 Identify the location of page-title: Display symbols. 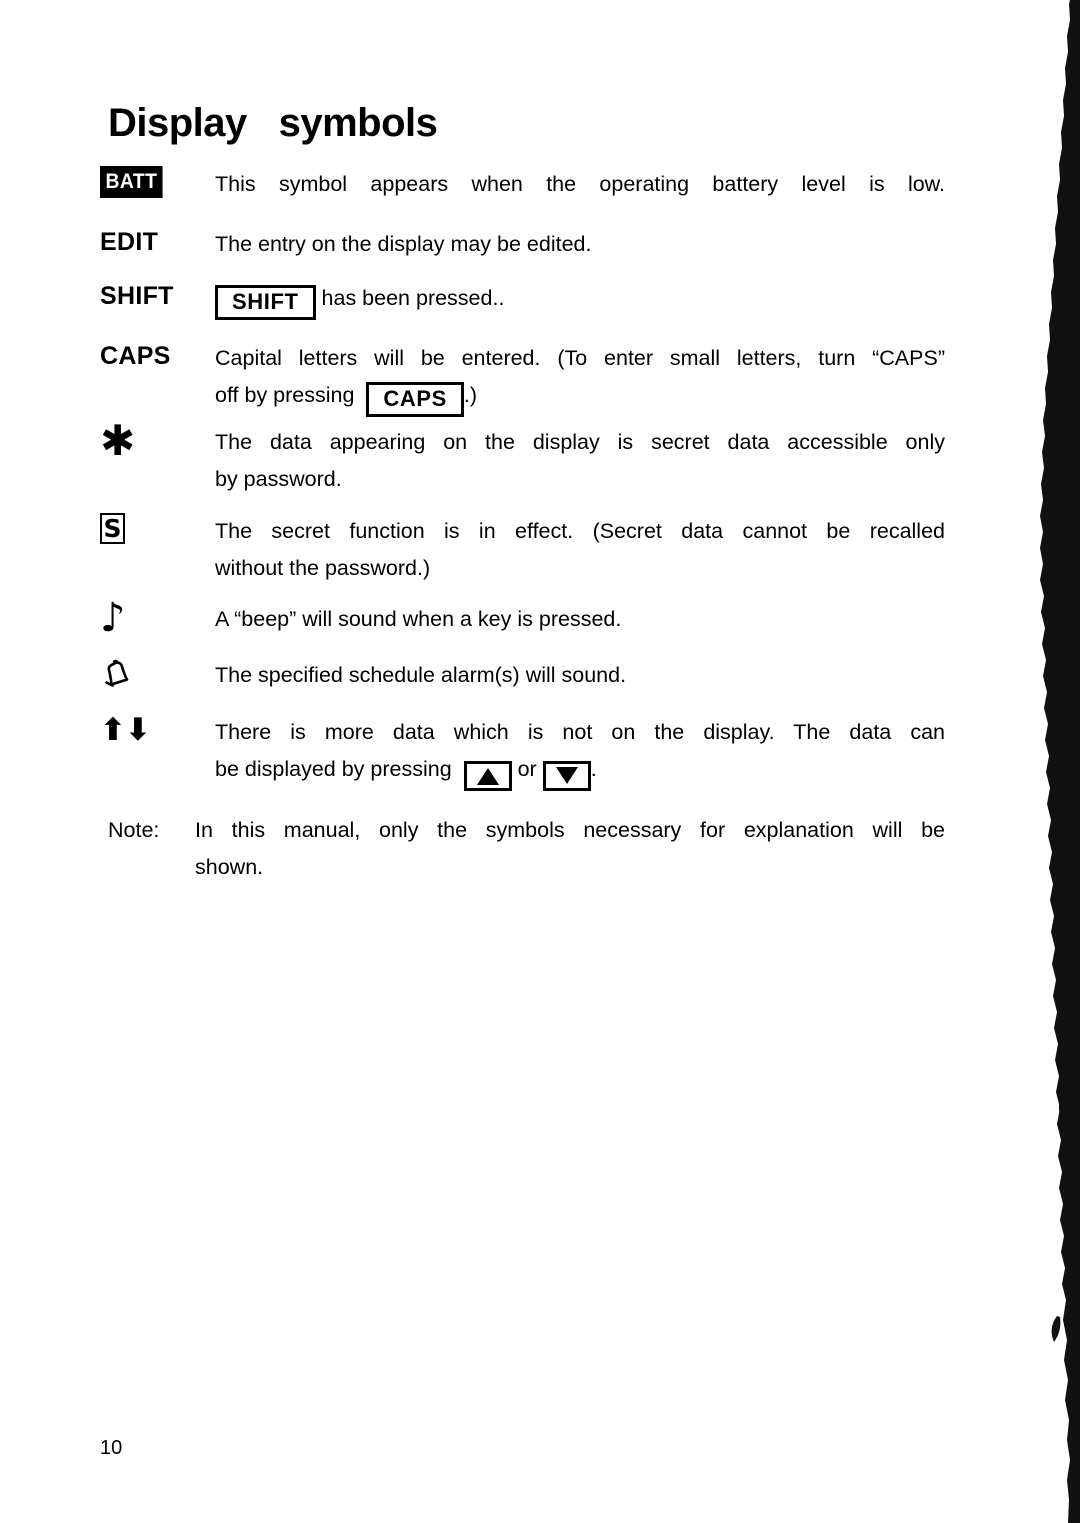
(273, 123).